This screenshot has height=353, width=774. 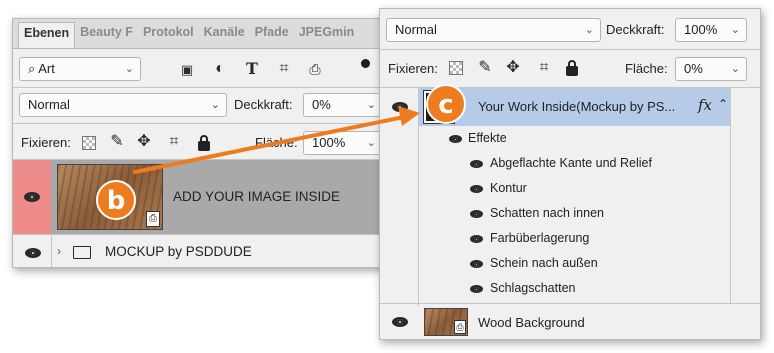 What do you see at coordinates (693, 68) in the screenshot?
I see `fill-value: 0%` at bounding box center [693, 68].